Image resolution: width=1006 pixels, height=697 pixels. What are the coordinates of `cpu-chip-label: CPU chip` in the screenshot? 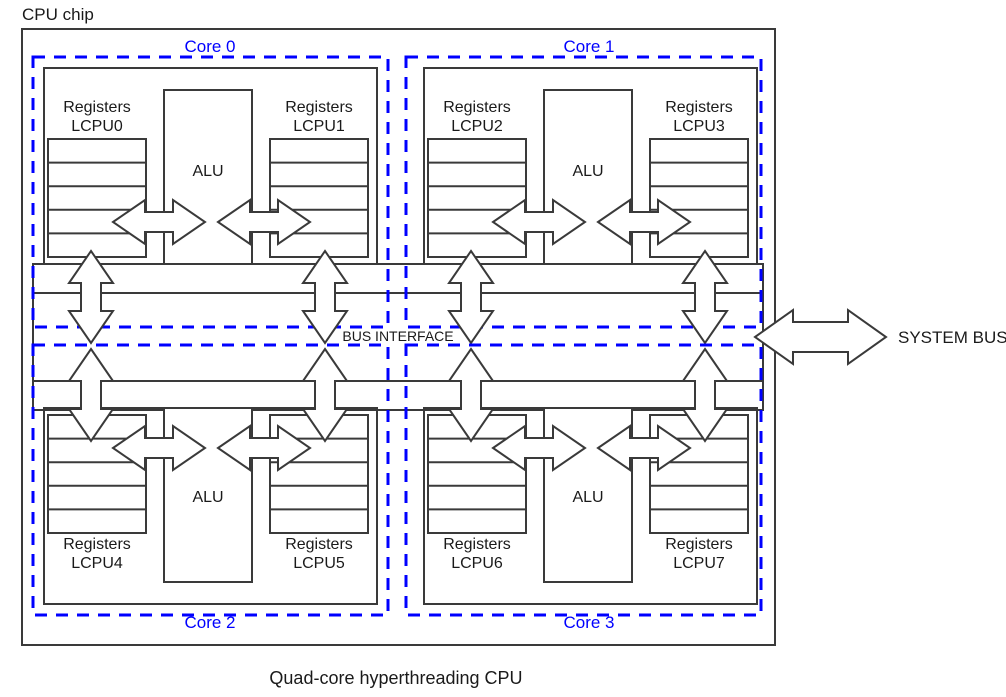 It's located at (58, 14).